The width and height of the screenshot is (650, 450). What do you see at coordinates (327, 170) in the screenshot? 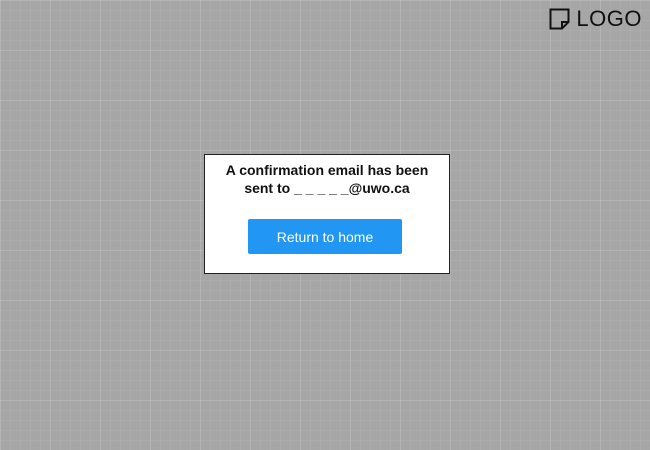
I see `confirmation-message-line-1: A confirmation email has been` at bounding box center [327, 170].